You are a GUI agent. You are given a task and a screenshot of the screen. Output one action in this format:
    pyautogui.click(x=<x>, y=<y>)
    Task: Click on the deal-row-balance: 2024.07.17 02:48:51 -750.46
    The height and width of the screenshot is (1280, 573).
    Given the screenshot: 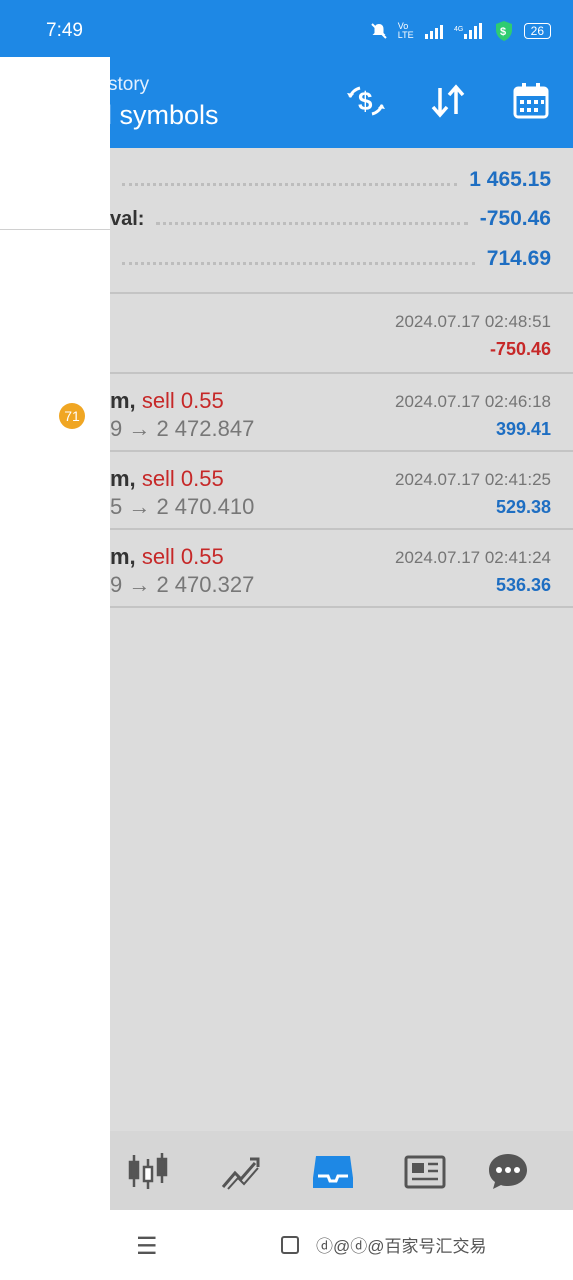 What is the action you would take?
    pyautogui.click(x=341, y=333)
    